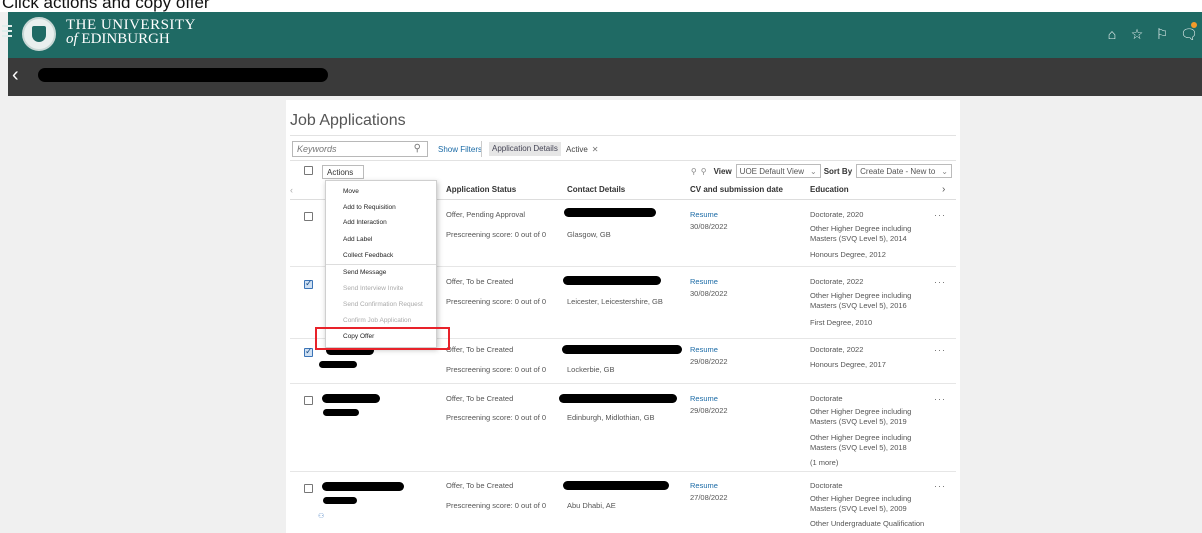 This screenshot has width=1202, height=533. Describe the element at coordinates (596, 192) in the screenshot. I see `column-header-contact-details: Contact Details` at that location.